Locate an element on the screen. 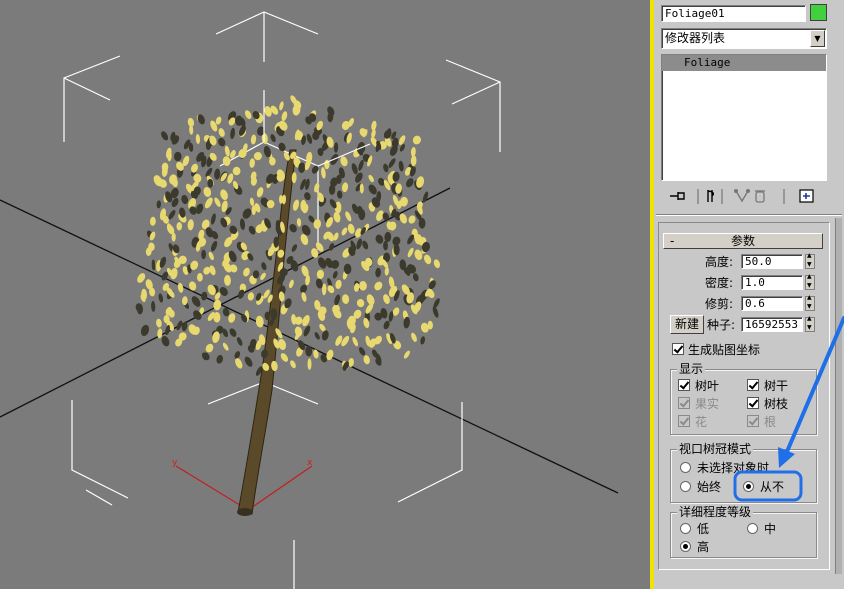  annotation-overlay is located at coordinates (788, 409).